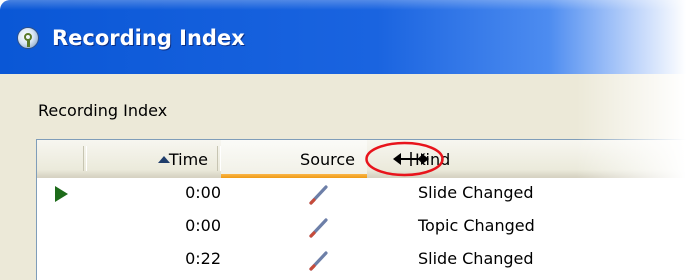 This screenshot has width=686, height=280. Describe the element at coordinates (361, 227) in the screenshot. I see `table-row: 0:00 Topic Changed` at that location.